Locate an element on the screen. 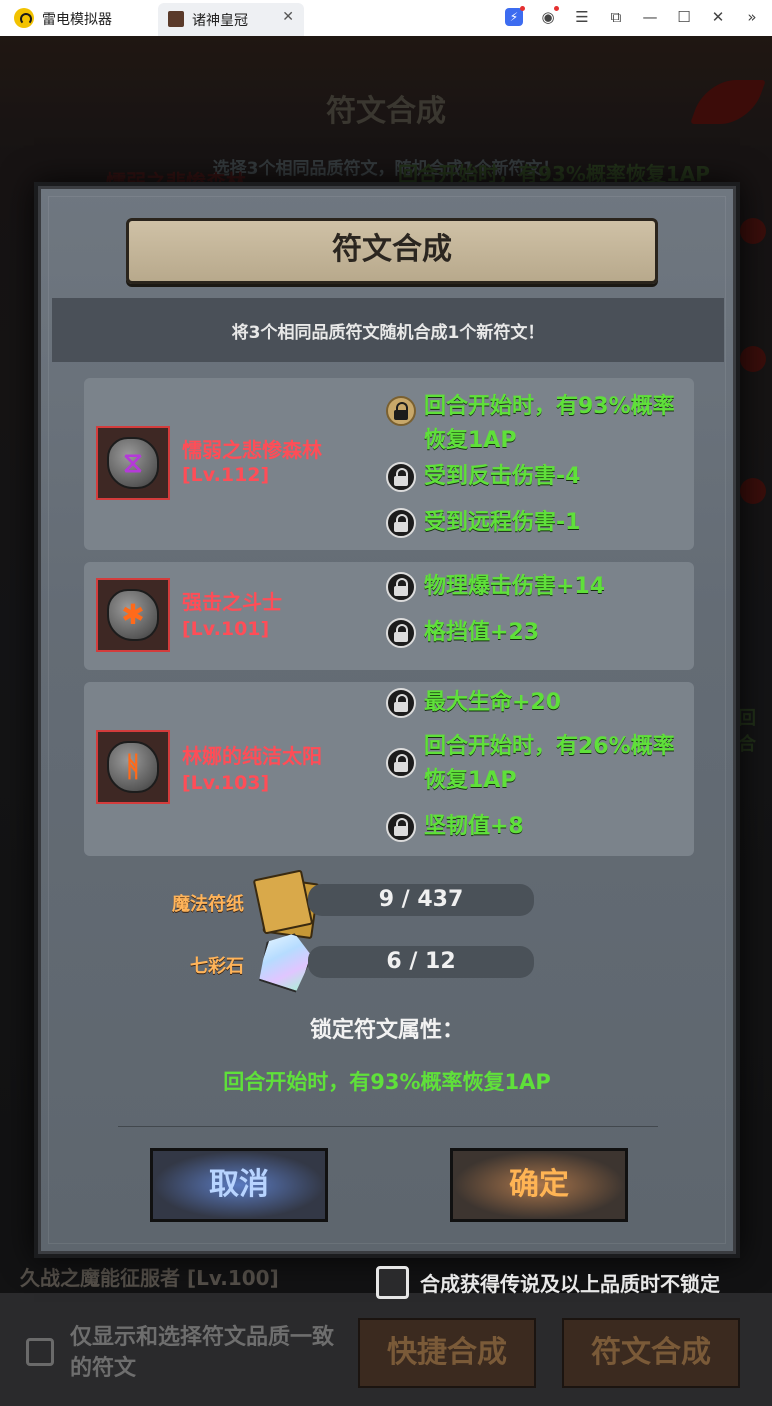 This screenshot has width=772, height=1406. expand-sidebar-icon: » is located at coordinates (752, 17).